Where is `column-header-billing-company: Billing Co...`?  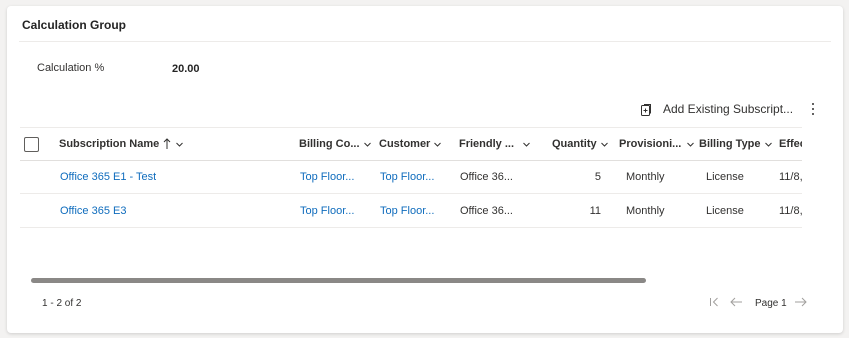
column-header-billing-company: Billing Co... is located at coordinates (335, 144).